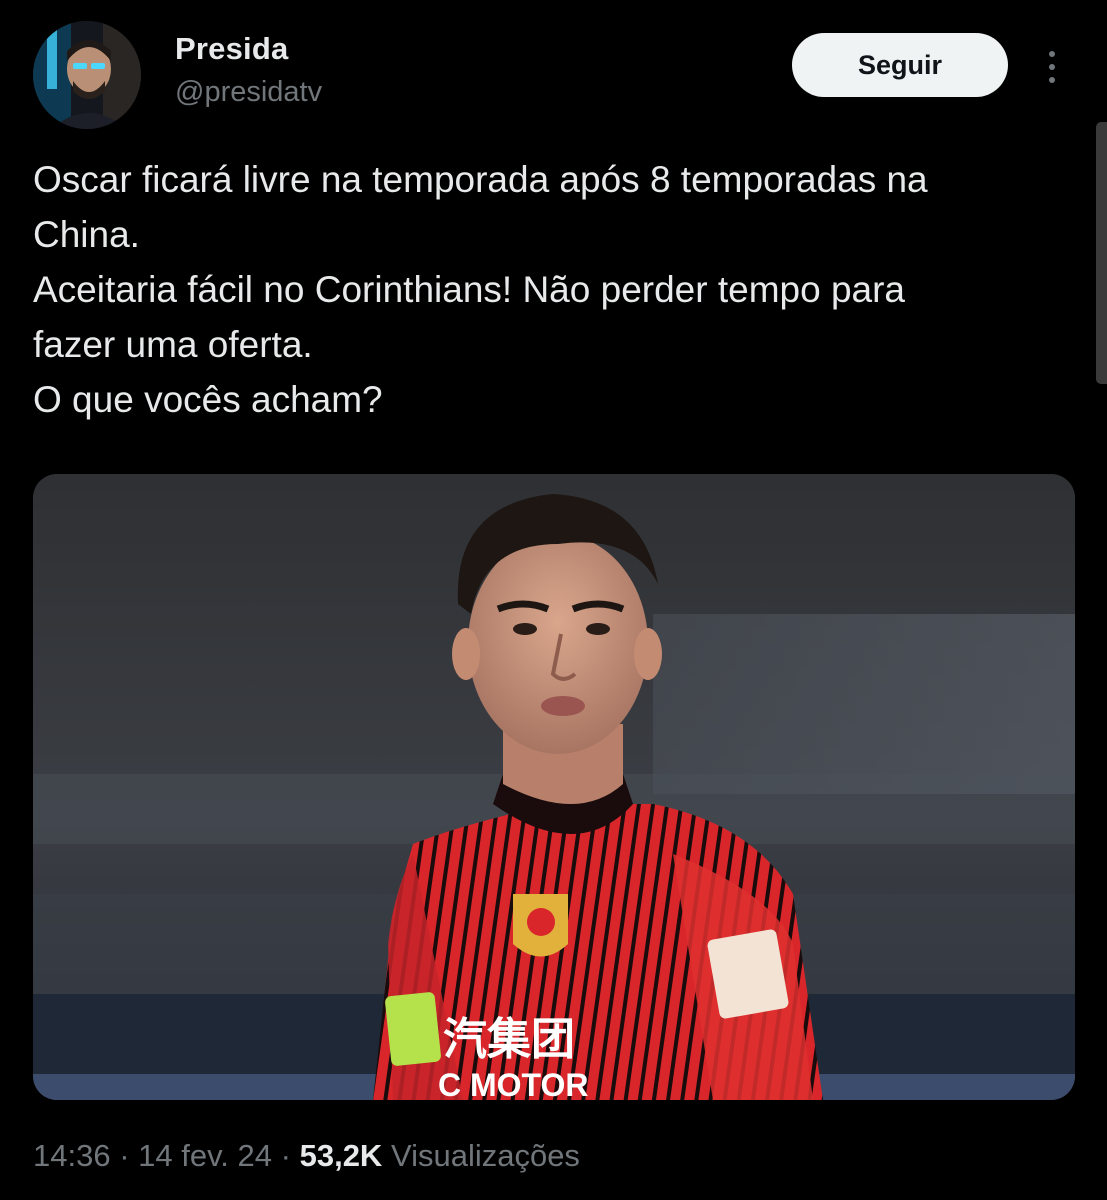 Image resolution: width=1107 pixels, height=1200 pixels. I want to click on tweet-date: 14 fev. 24, so click(205, 1155).